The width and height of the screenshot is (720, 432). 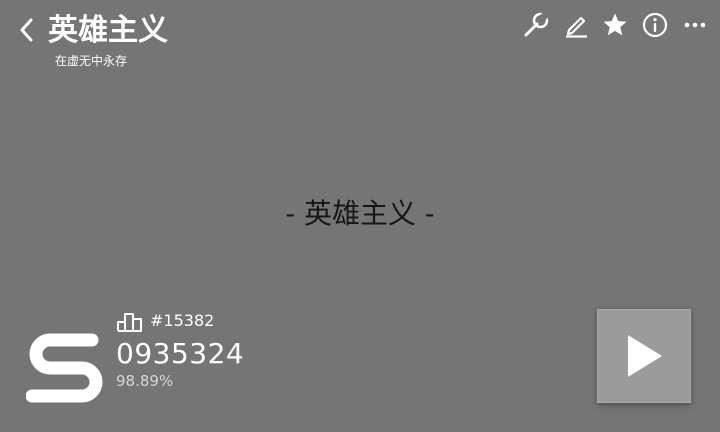 I want to click on song-subtitle: 在虚无中永存, so click(x=91, y=61).